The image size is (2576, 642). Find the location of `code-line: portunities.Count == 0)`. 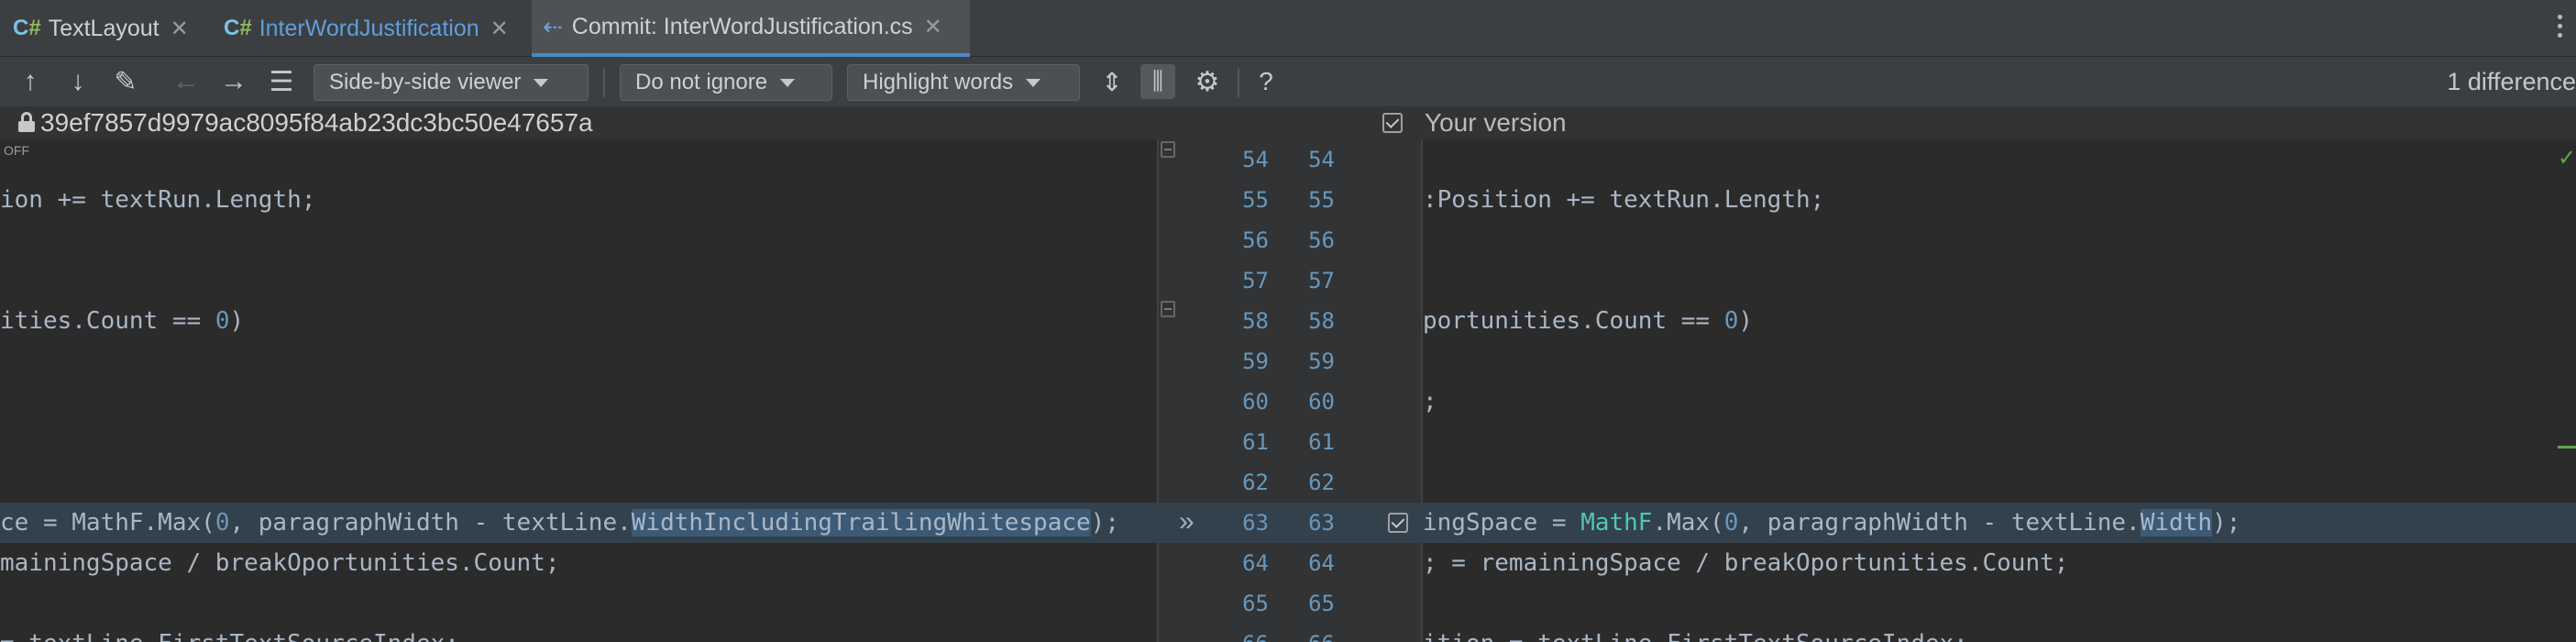

code-line: portunities.Count == 0) is located at coordinates (1589, 321).